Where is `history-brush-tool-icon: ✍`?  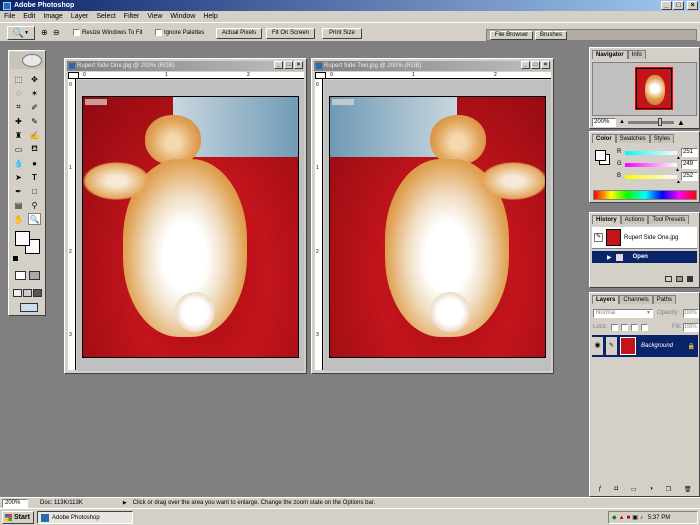
history-brush-tool-icon: ✍ is located at coordinates (34, 135).